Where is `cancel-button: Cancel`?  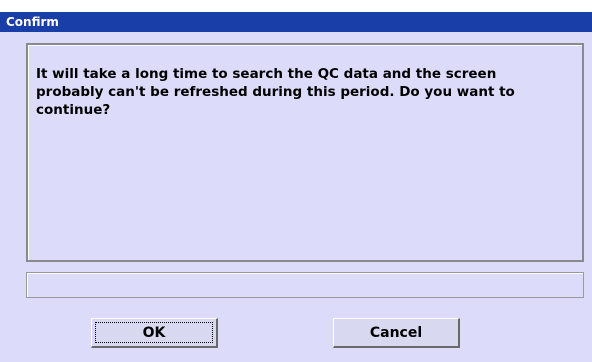
cancel-button: Cancel is located at coordinates (396, 333).